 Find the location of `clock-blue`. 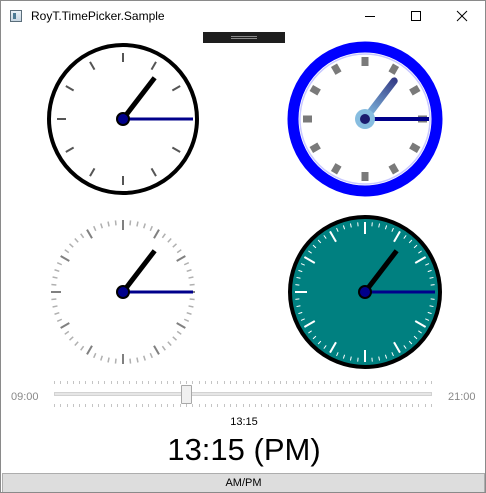

clock-blue is located at coordinates (365, 119).